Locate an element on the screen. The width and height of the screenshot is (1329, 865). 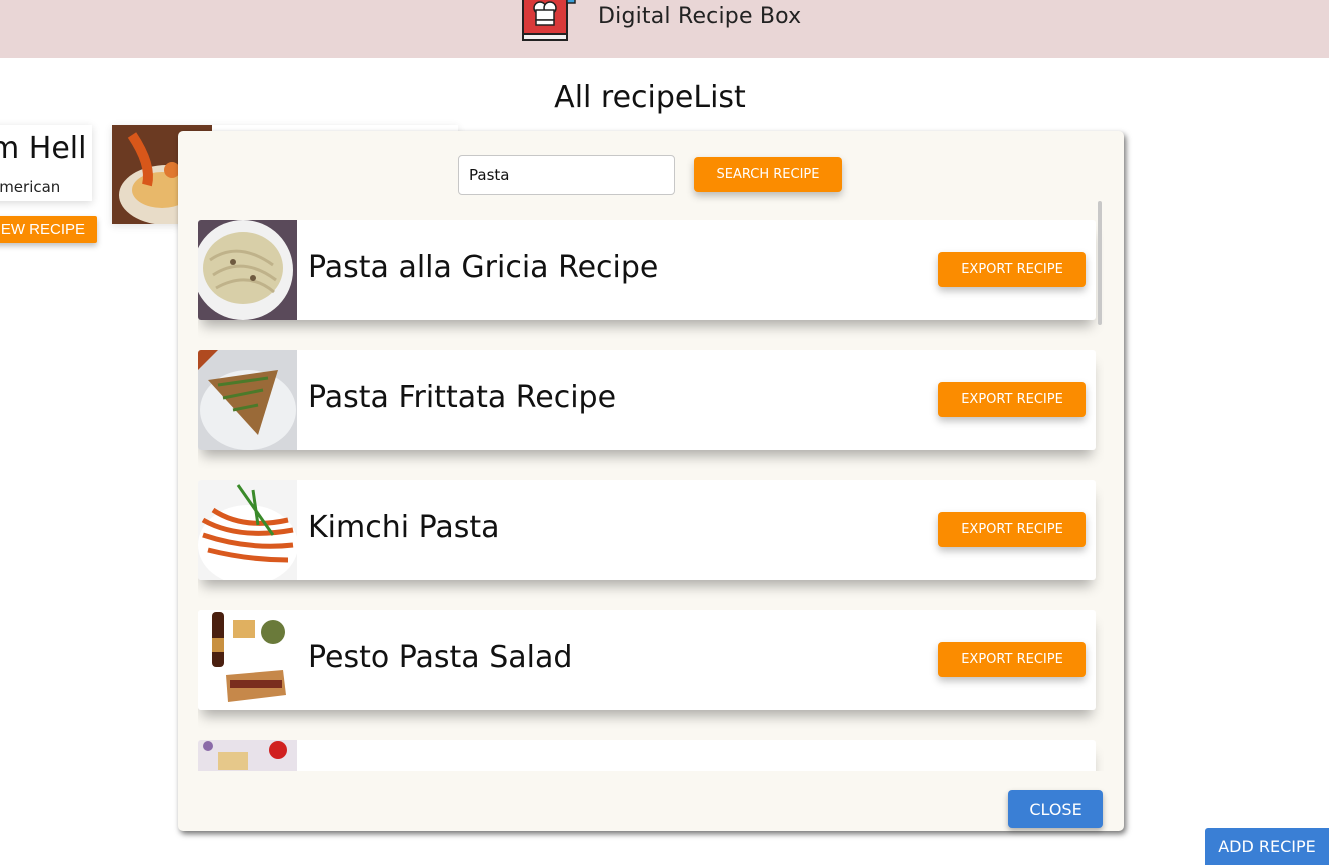
close-button: CLOSE is located at coordinates (1055, 809).